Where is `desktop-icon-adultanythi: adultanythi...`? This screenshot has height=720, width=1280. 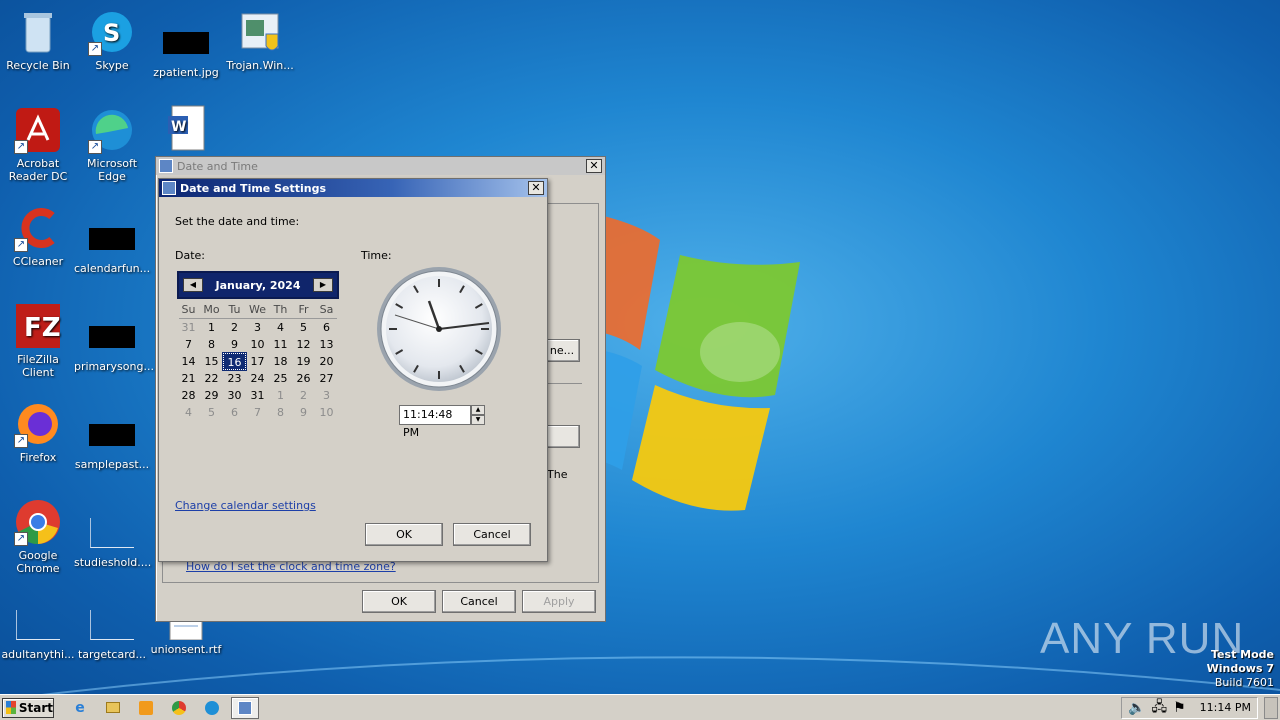 desktop-icon-adultanythi: adultanythi... is located at coordinates (38, 630).